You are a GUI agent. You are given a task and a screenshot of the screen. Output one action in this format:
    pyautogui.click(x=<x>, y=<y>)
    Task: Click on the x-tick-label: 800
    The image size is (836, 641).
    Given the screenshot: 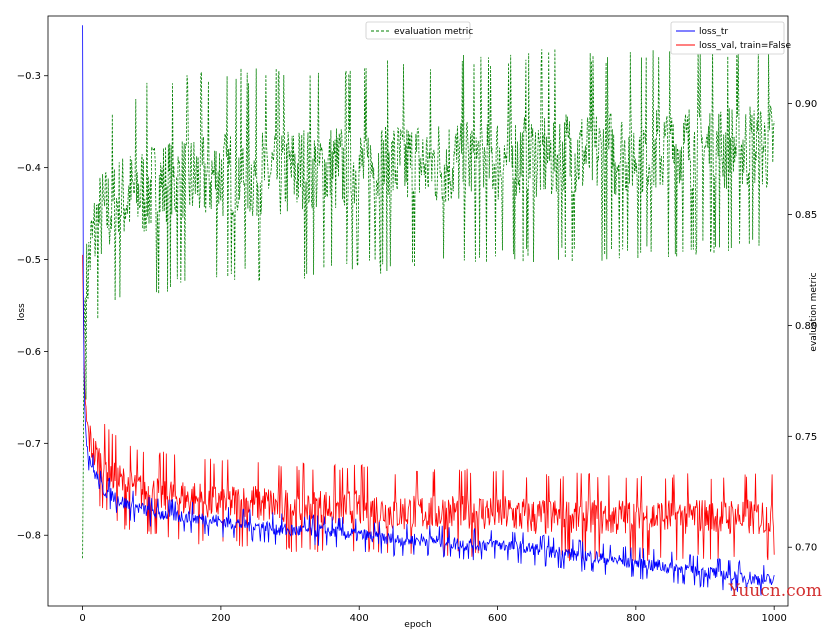 What is the action you would take?
    pyautogui.click(x=635, y=618)
    